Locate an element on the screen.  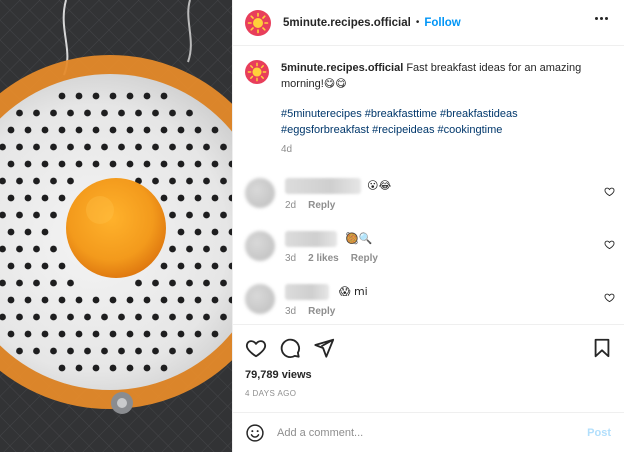
save-bookmark-icon is located at coordinates (602, 348).